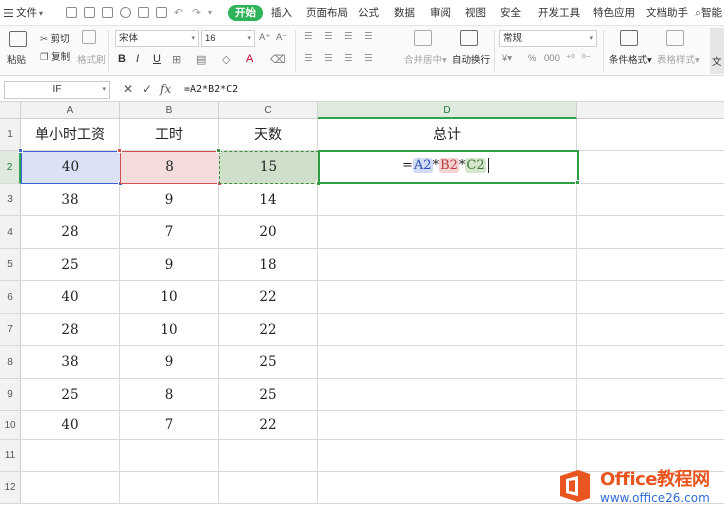  Describe the element at coordinates (368, 58) in the screenshot. I see `justify-icon: ☰` at that location.